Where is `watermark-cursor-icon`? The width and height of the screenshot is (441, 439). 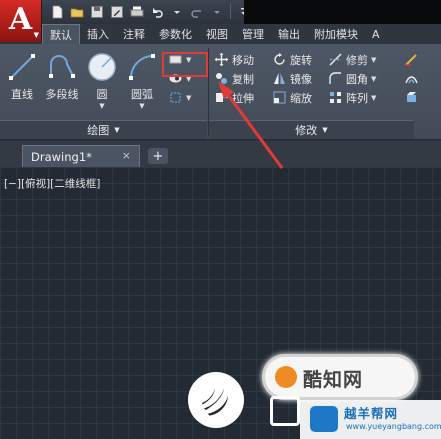 watermark-cursor-icon is located at coordinates (285, 411).